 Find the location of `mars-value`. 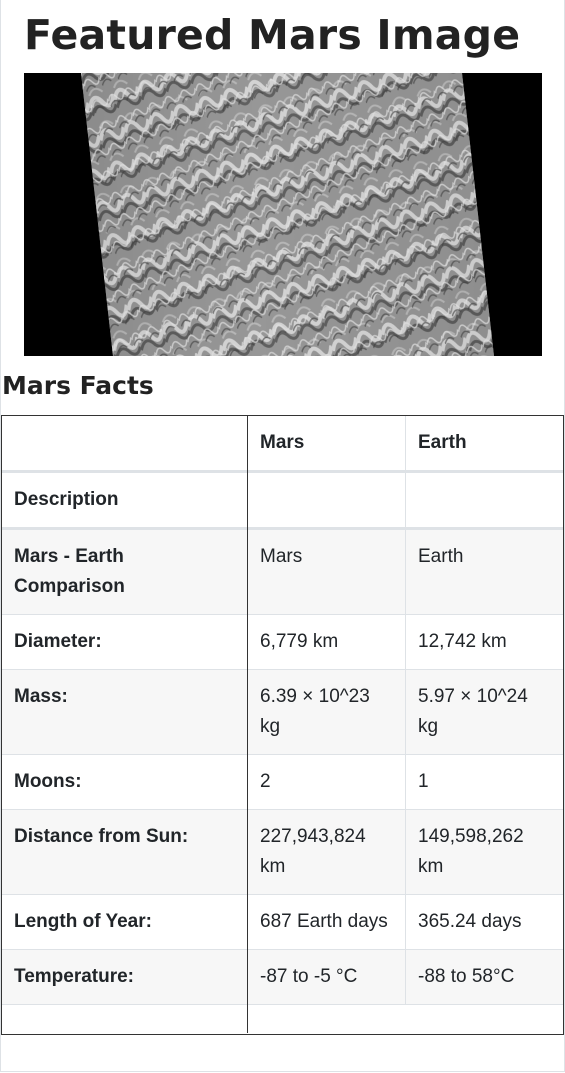

mars-value is located at coordinates (326, 500).